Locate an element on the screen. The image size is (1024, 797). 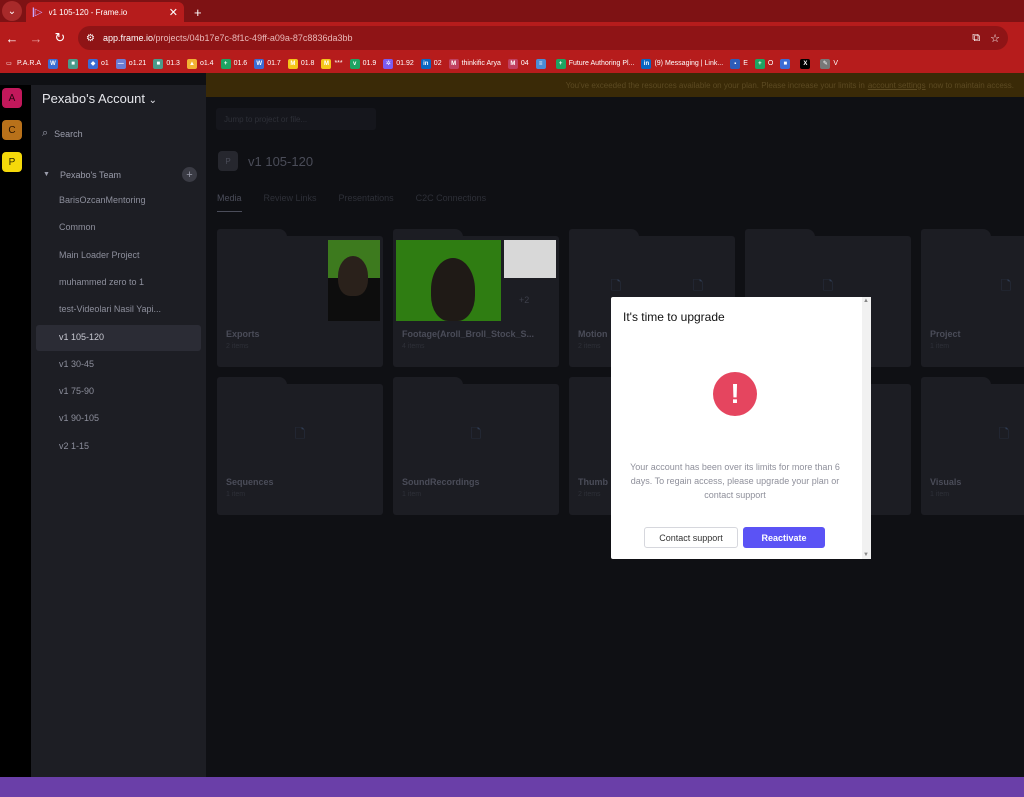
bookmark-item: W 01.7 is located at coordinates (267, 63).